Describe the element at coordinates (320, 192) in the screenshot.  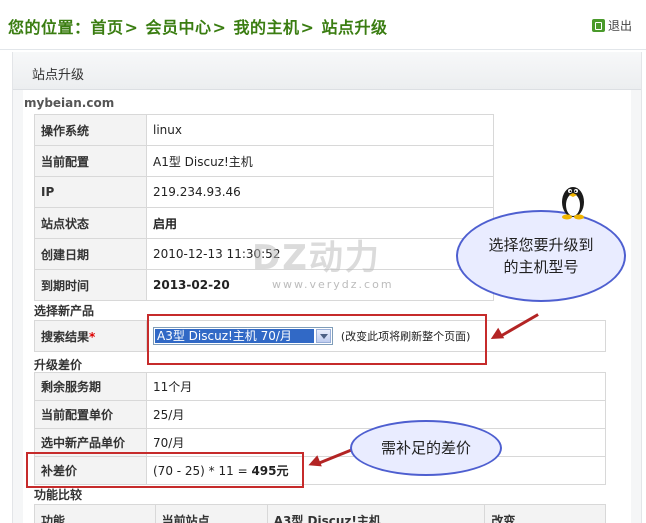
I see `ip-value: 219.234.93.46` at that location.